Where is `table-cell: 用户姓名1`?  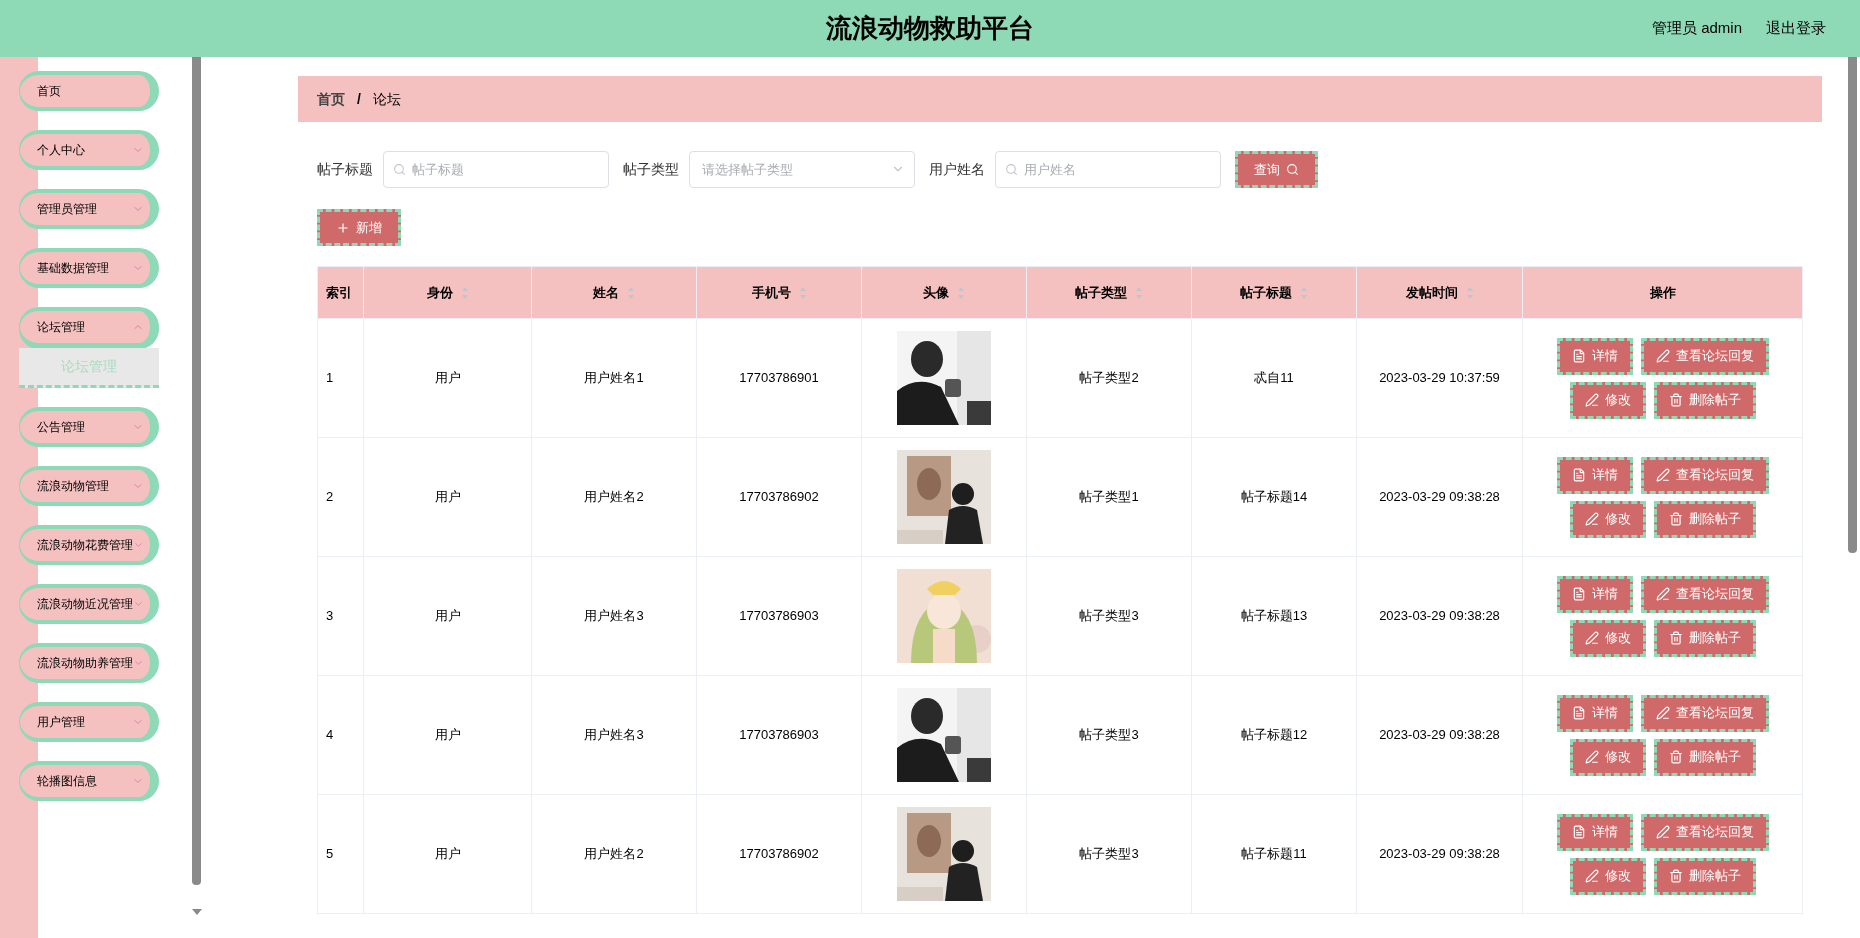
table-cell: 用户姓名1 is located at coordinates (614, 378).